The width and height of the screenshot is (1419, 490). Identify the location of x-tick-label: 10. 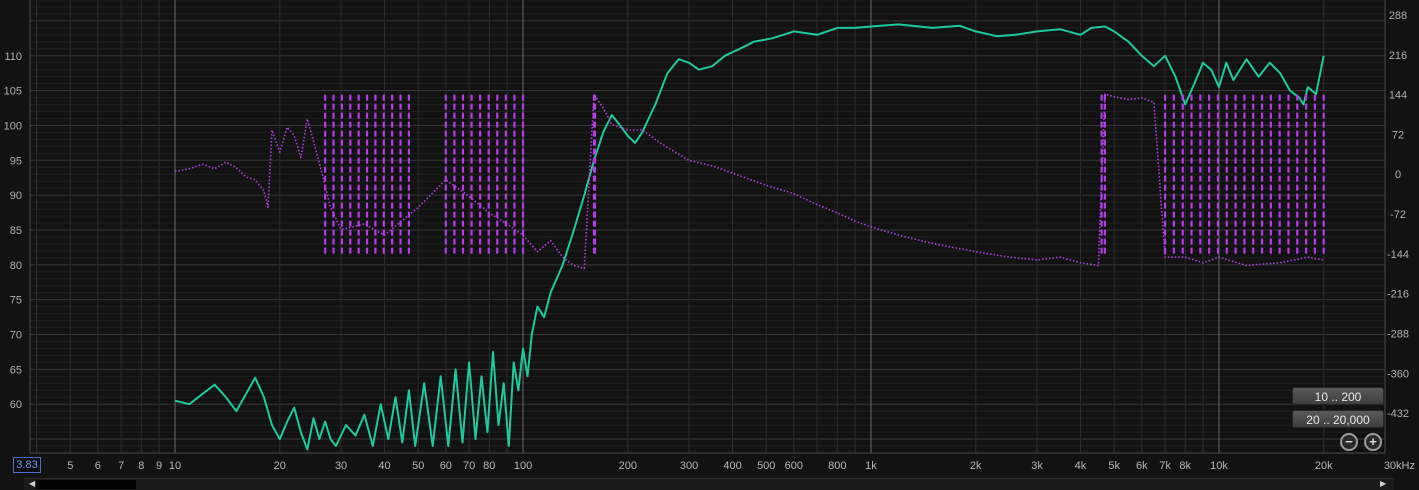
(175, 466).